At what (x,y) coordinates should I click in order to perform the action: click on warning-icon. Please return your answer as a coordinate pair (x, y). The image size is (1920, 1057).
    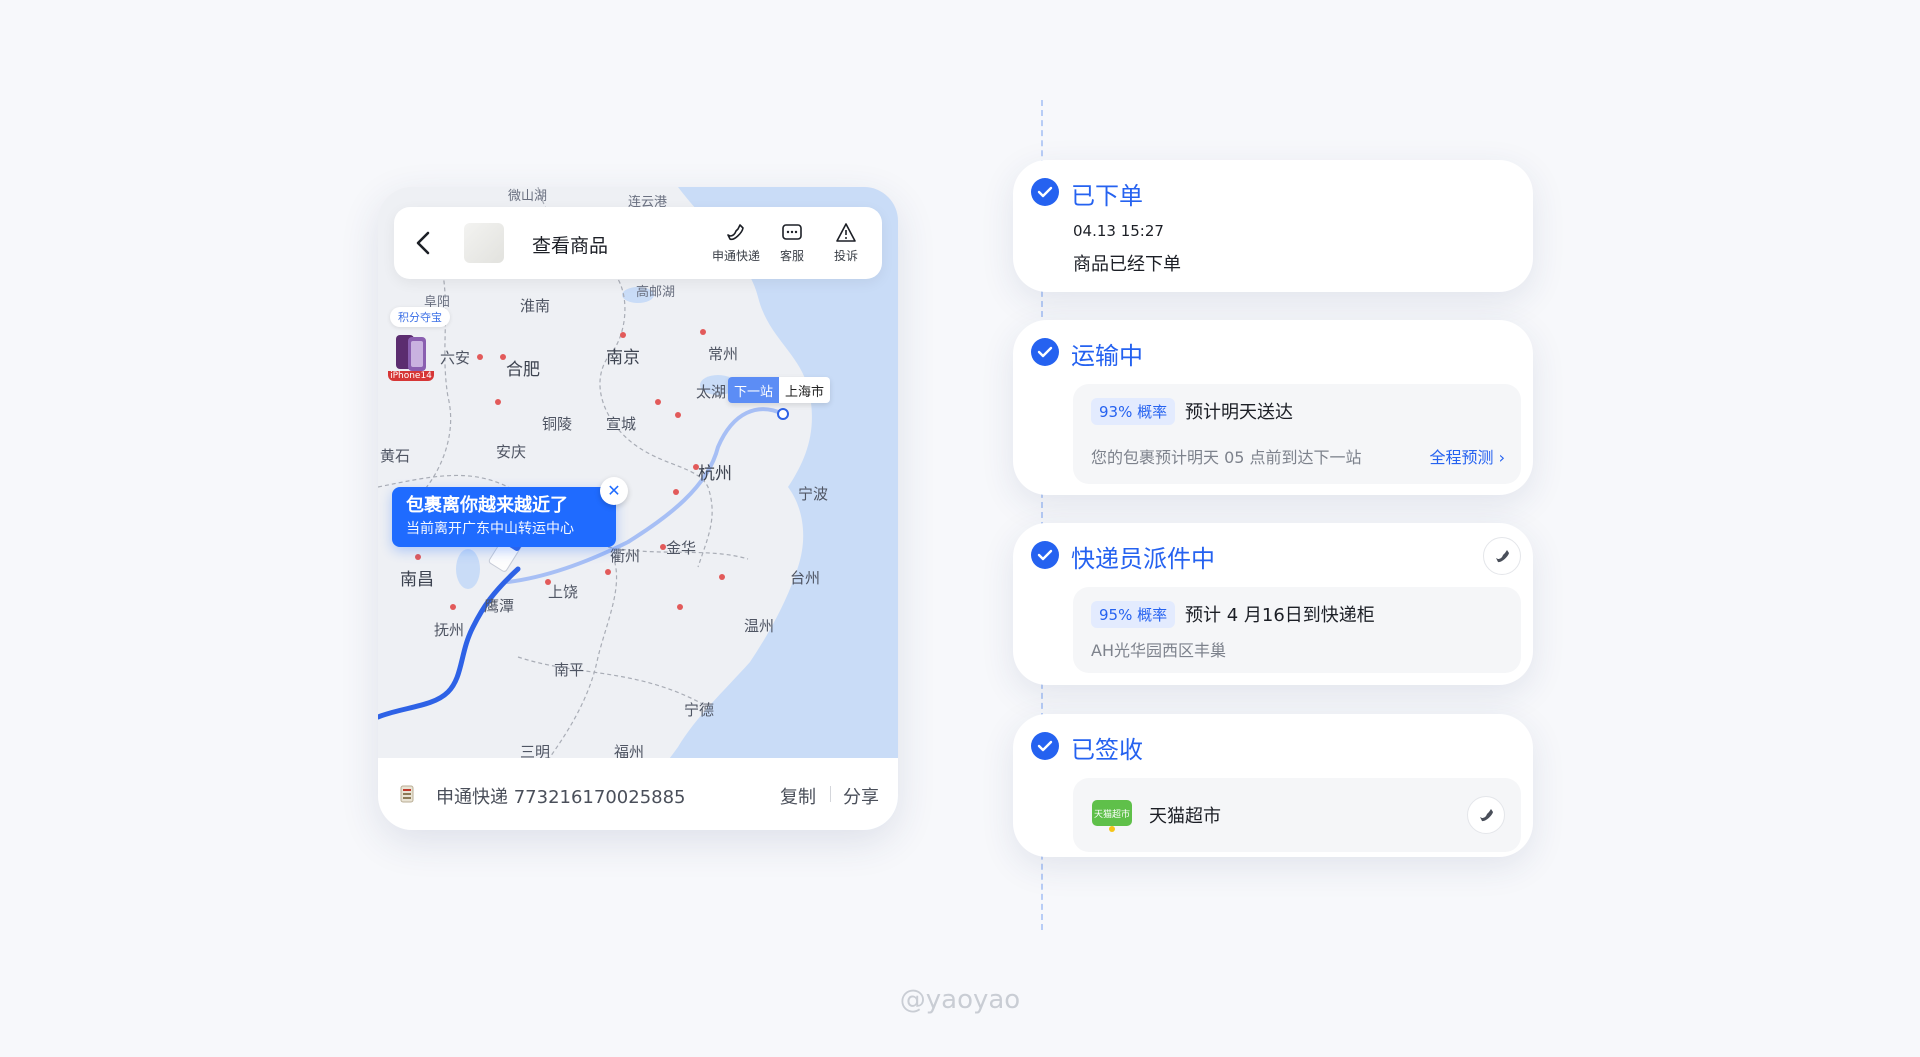
    Looking at the image, I should click on (846, 232).